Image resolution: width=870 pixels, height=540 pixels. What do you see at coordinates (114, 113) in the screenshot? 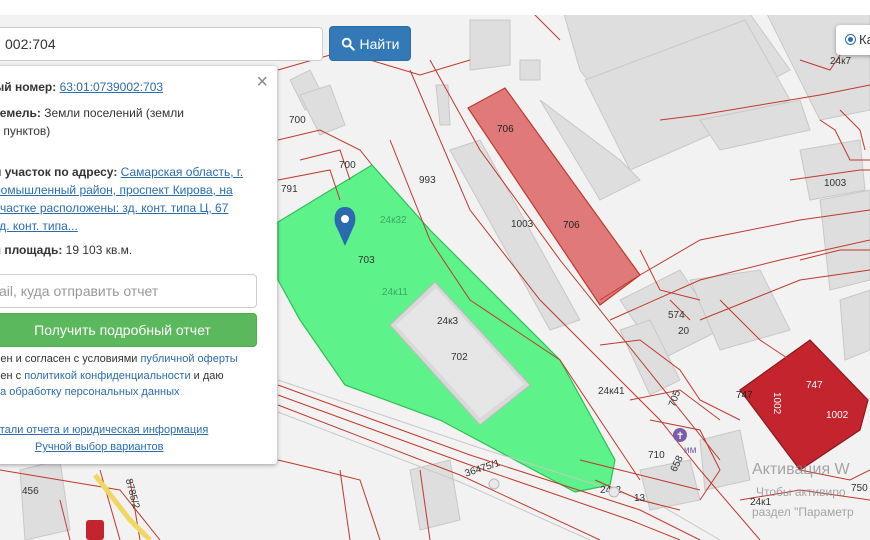
I see `land-category-value: Земли поселений (земли` at bounding box center [114, 113].